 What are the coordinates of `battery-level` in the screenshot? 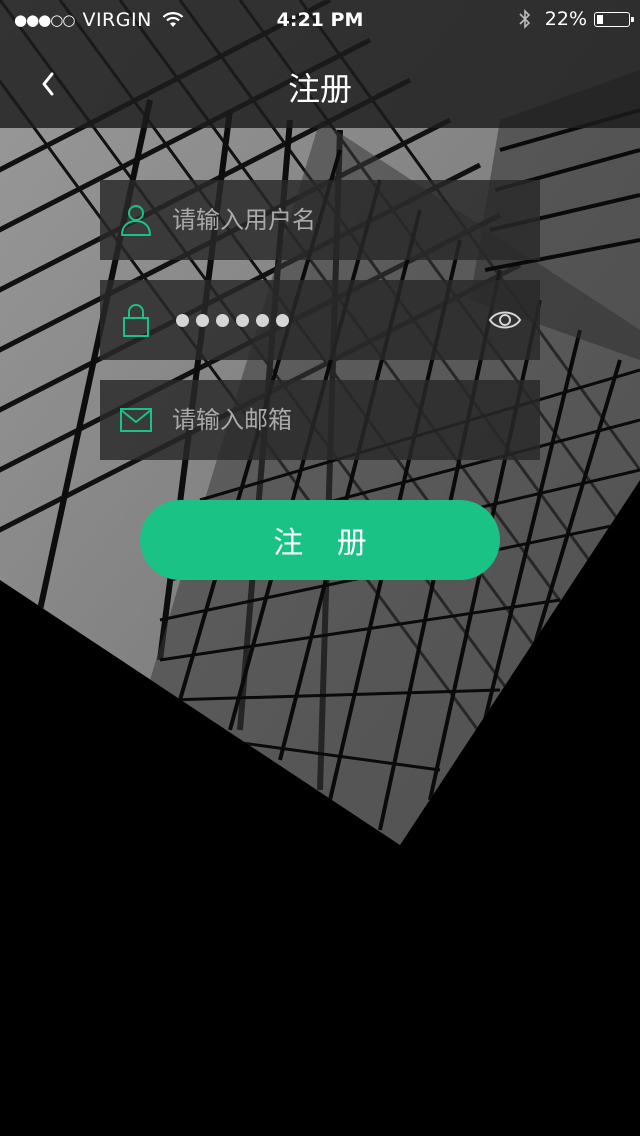 It's located at (600, 19).